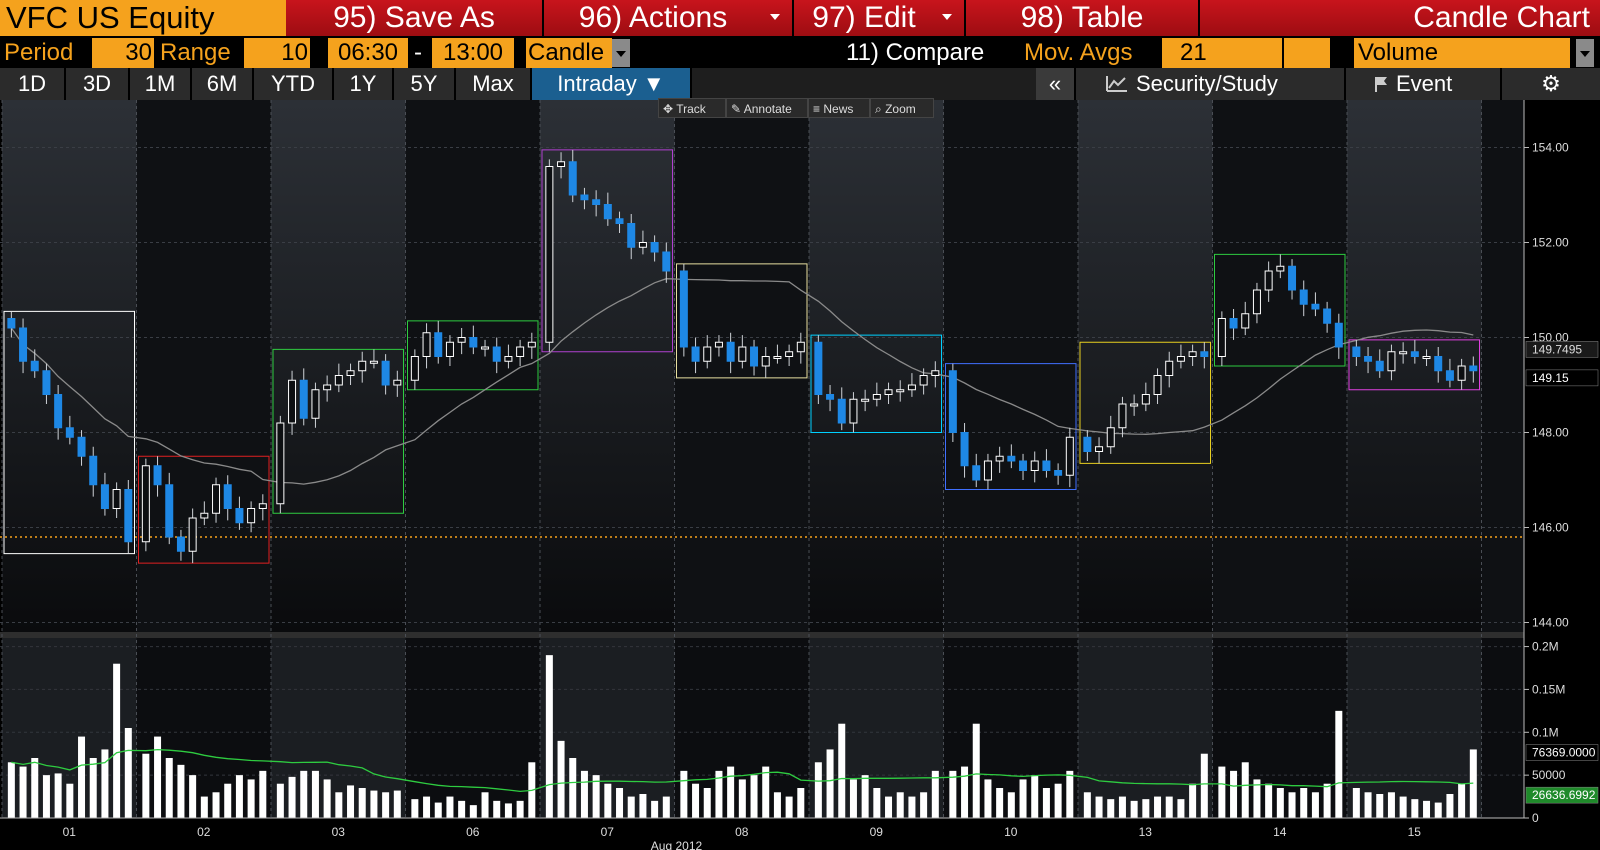 The image size is (1600, 850). What do you see at coordinates (1056, 84) in the screenshot?
I see `collapse-panel-button: «` at bounding box center [1056, 84].